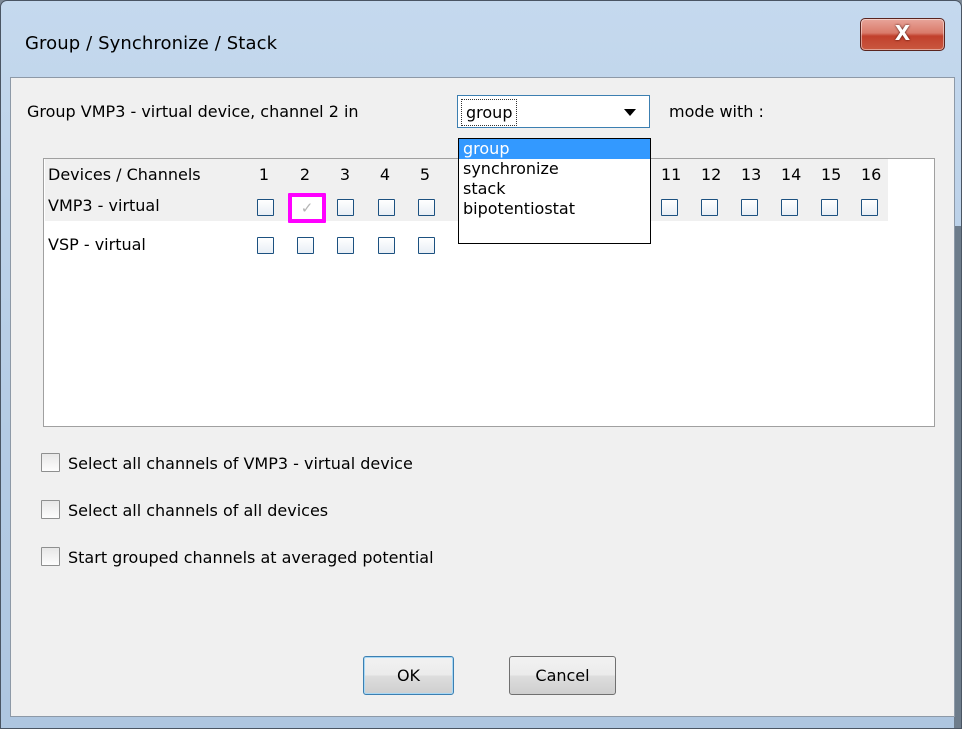 Image resolution: width=962 pixels, height=729 pixels. Describe the element at coordinates (265, 245) in the screenshot. I see `vsp-channel-1-checkbox` at that location.